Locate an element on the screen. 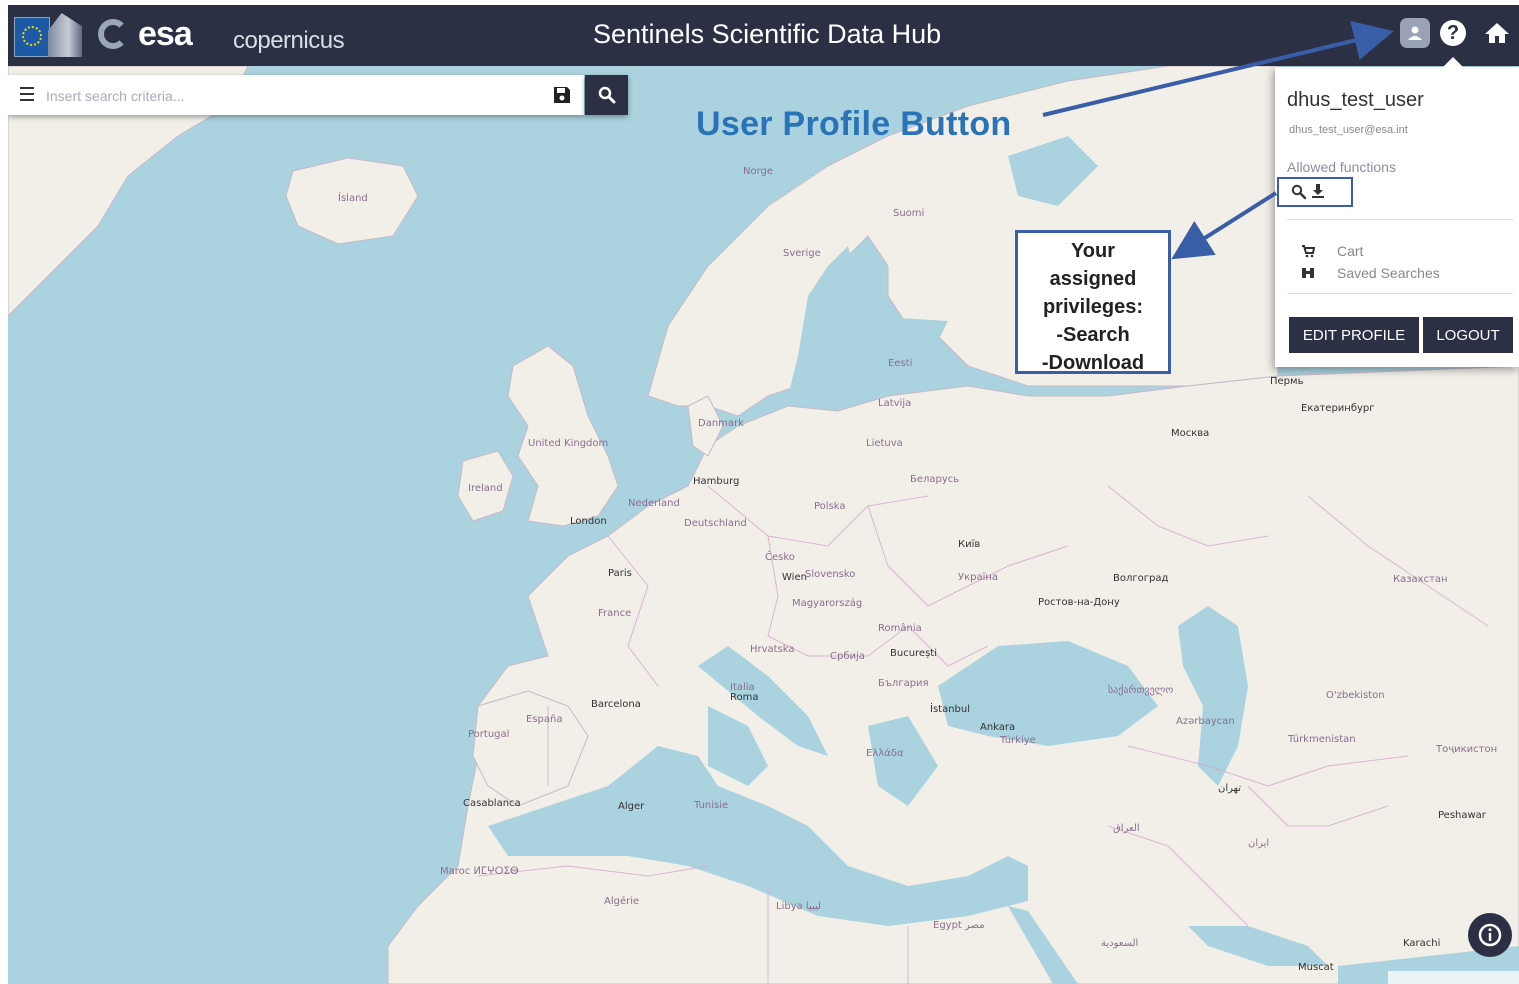 The image size is (1519, 984). search-button is located at coordinates (606, 95).